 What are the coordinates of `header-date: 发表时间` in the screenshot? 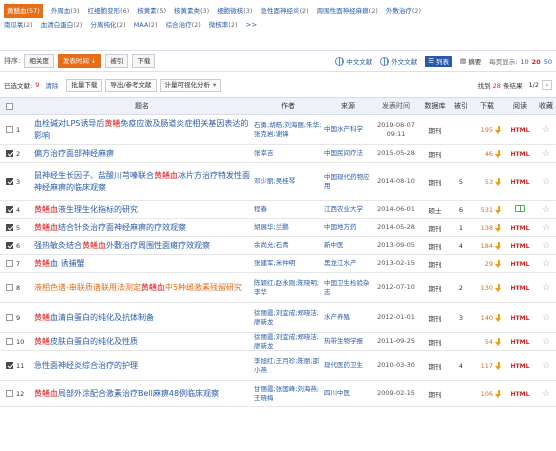 It's located at (396, 106).